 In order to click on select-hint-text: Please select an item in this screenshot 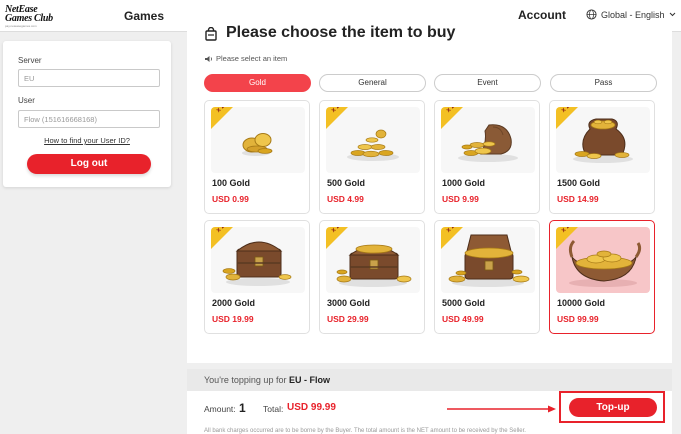, I will do `click(252, 58)`.